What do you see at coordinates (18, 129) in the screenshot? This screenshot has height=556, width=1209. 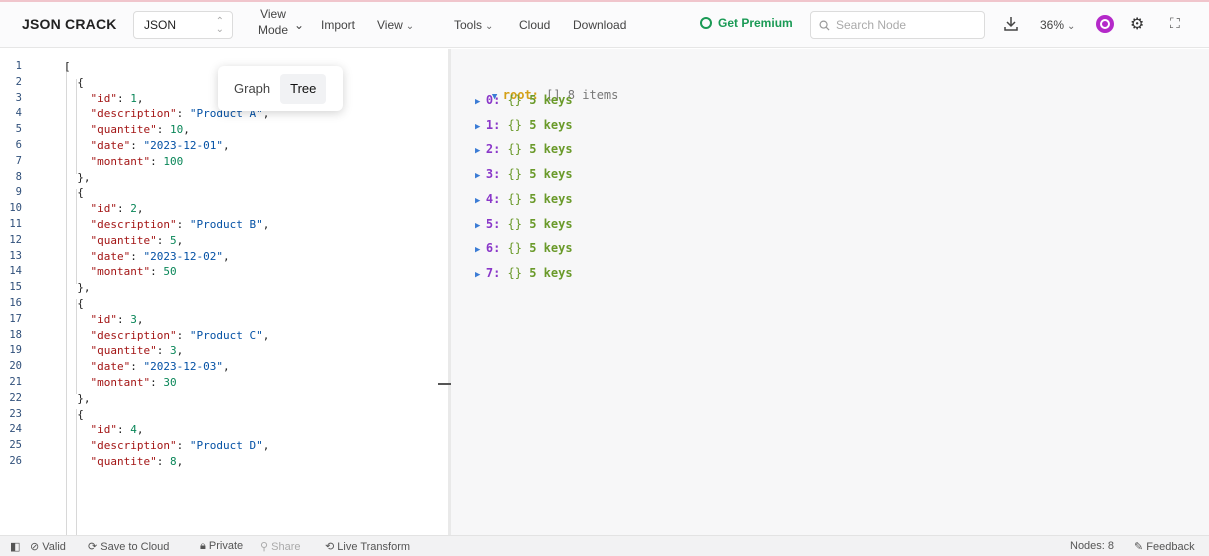 I see `line-number: 5` at bounding box center [18, 129].